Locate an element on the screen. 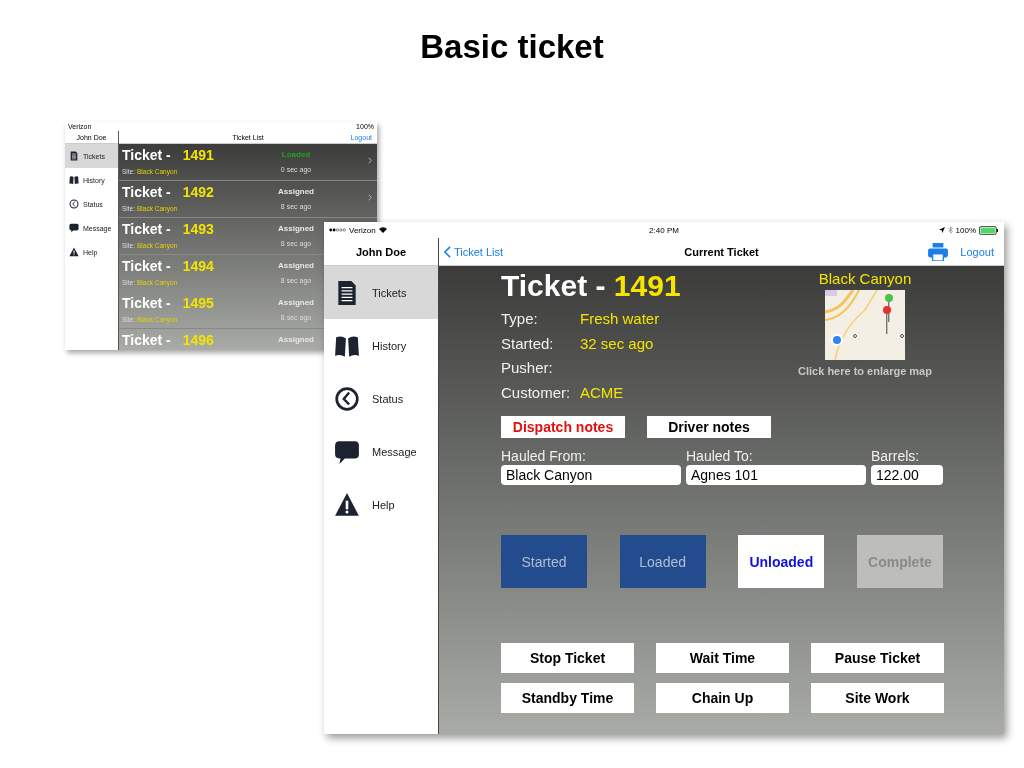 The image size is (1024, 768). action-button: Standby Time is located at coordinates (567, 698).